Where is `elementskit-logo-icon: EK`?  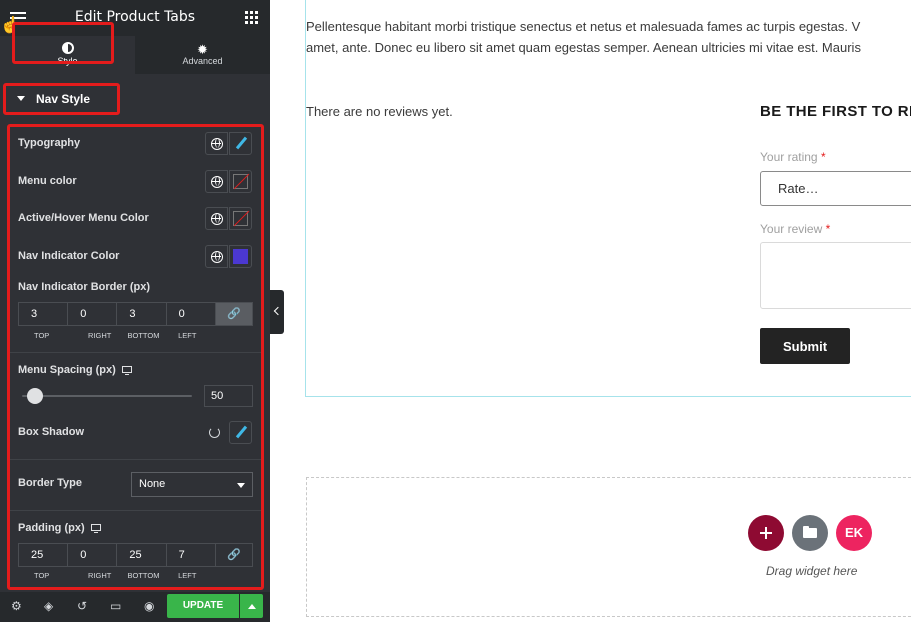 elementskit-logo-icon: EK is located at coordinates (854, 532).